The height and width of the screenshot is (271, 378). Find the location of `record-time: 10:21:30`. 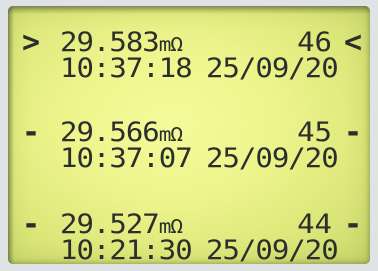

record-time: 10:21:30 is located at coordinates (126, 249).